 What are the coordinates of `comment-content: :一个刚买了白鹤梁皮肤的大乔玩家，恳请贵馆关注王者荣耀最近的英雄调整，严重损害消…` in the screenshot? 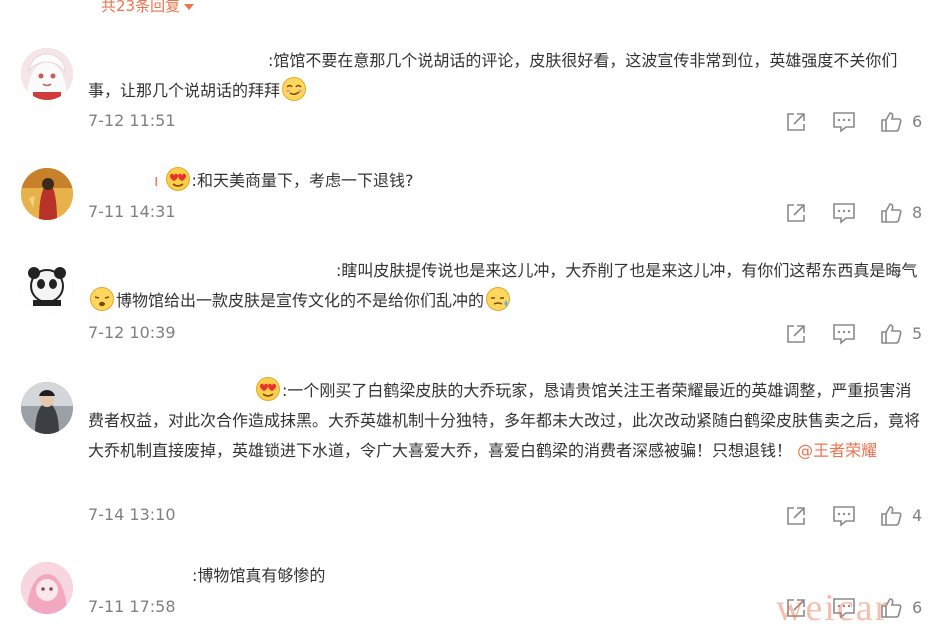 It's located at (504, 420).